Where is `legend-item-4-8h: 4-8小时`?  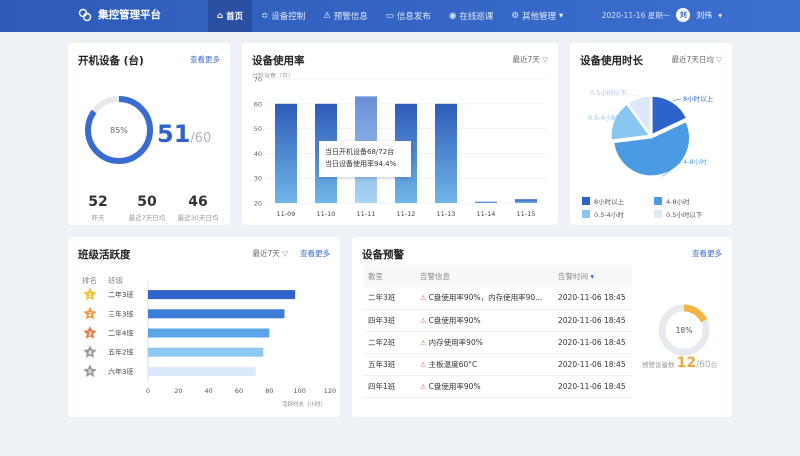
legend-item-4-8h: 4-8小时 is located at coordinates (672, 201).